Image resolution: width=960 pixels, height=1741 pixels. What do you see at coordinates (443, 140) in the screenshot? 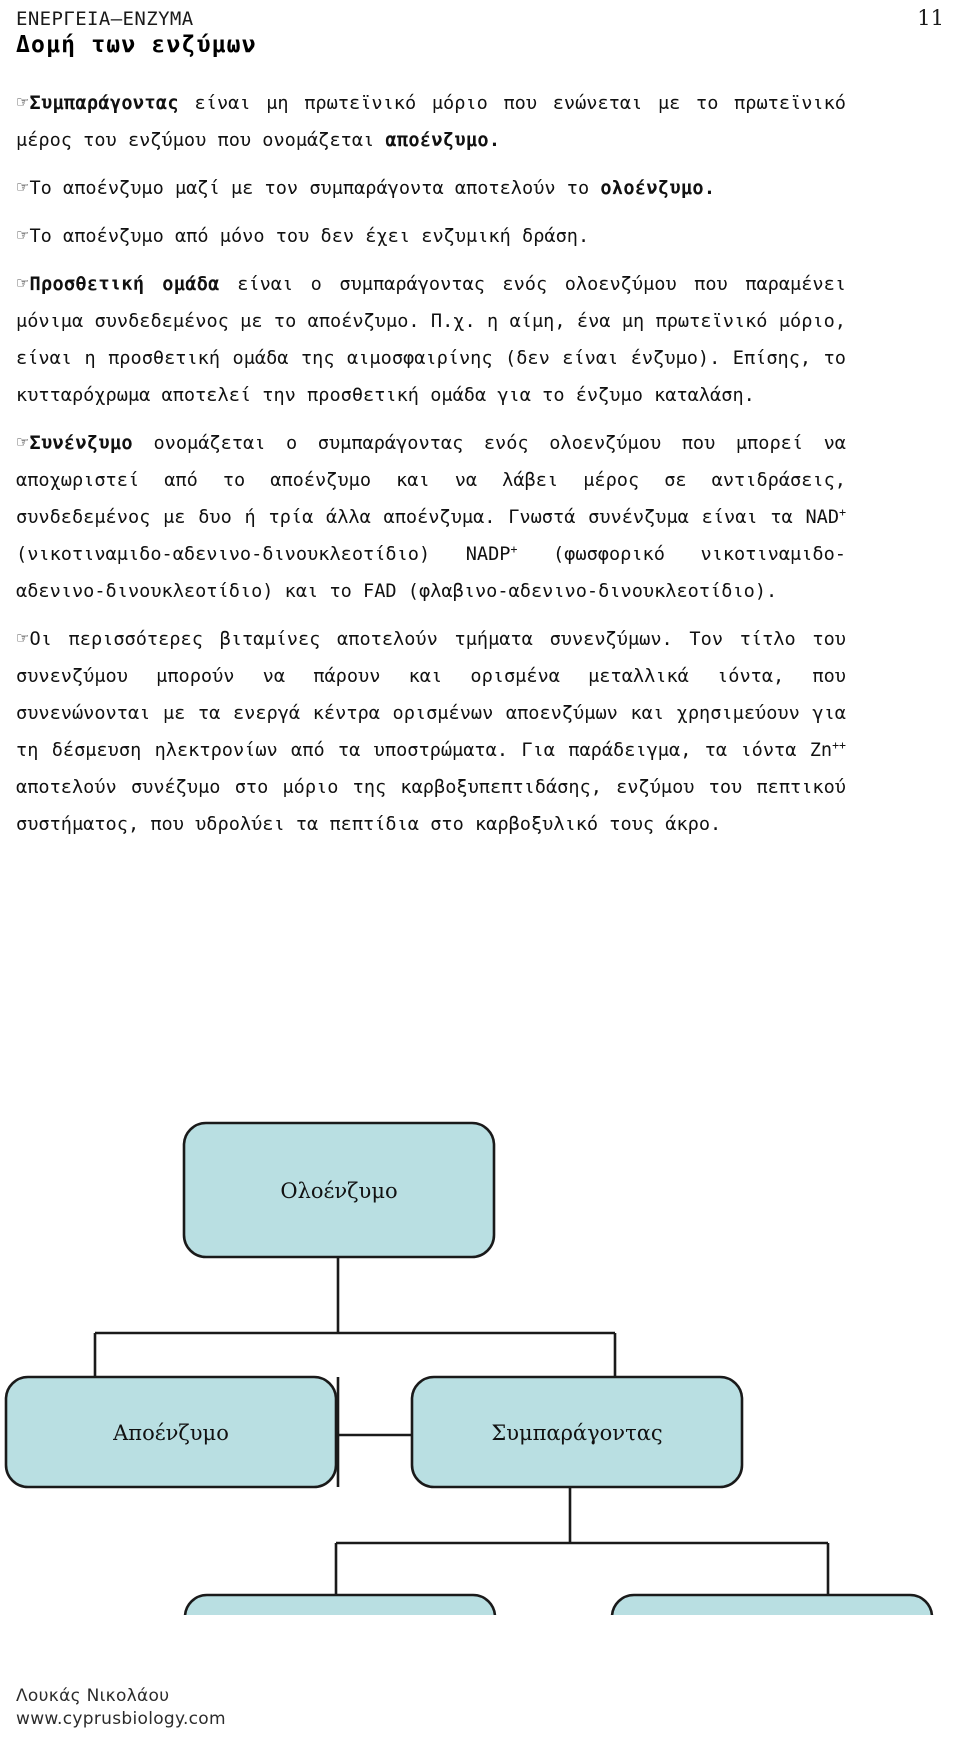
I see `term-apoenzymo: αποένζυμο.` at bounding box center [443, 140].